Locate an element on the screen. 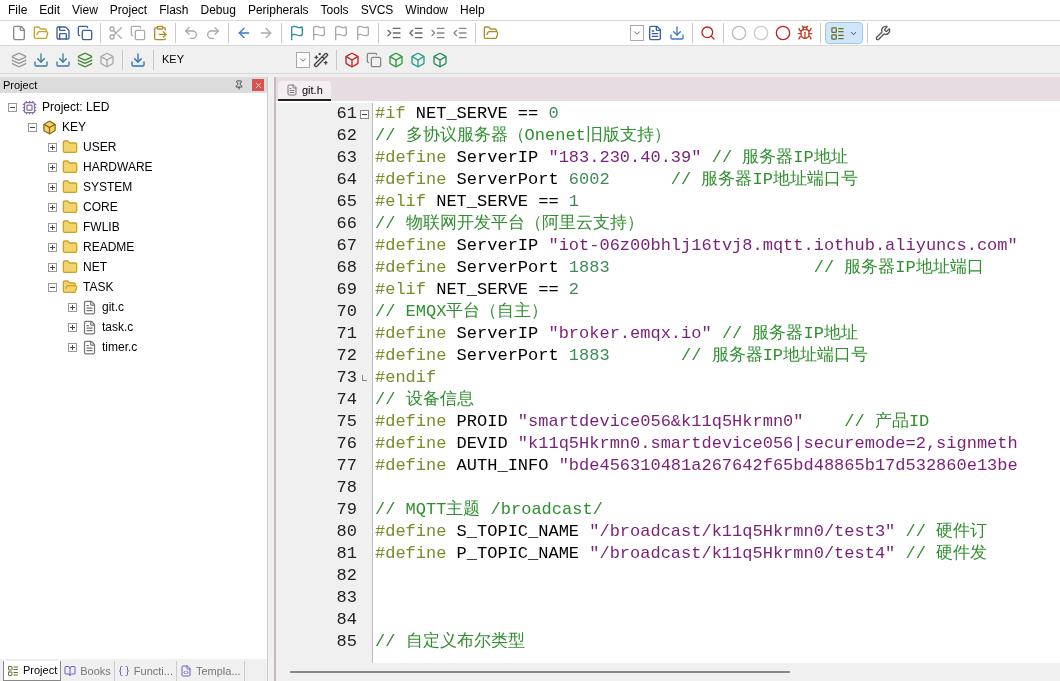  code-line: #elif NET_SERVE == 2 is located at coordinates (477, 290).